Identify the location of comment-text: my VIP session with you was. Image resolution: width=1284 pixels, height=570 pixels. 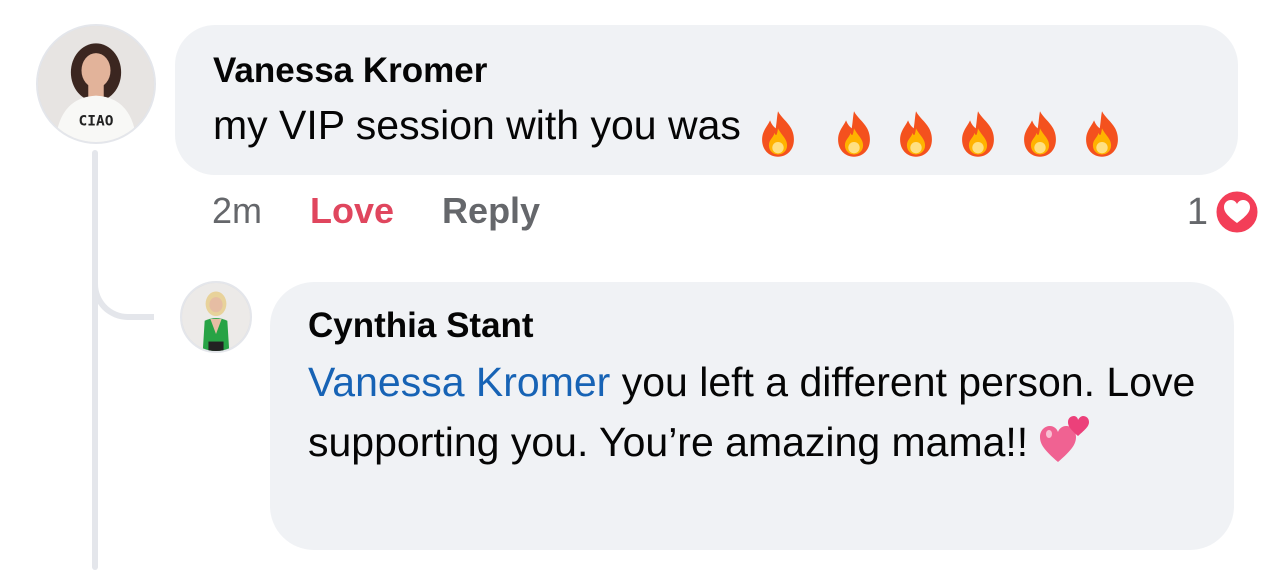
(669, 128).